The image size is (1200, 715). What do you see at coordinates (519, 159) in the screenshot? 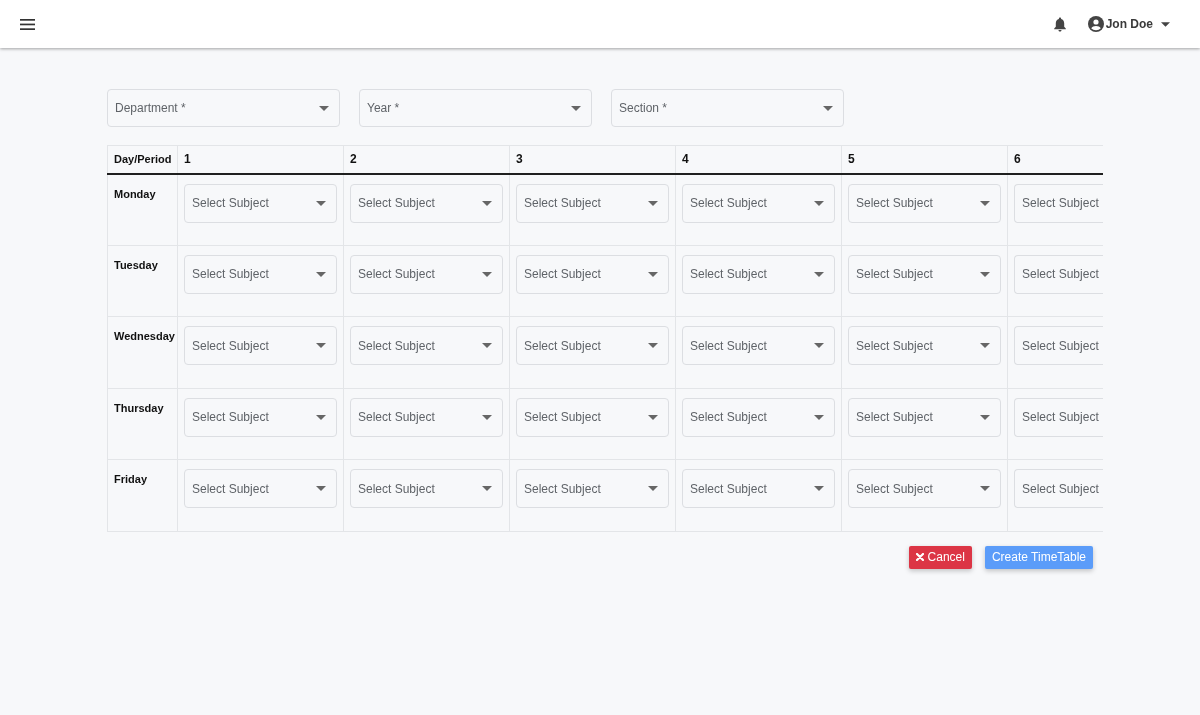
I see `column-header: 3` at bounding box center [519, 159].